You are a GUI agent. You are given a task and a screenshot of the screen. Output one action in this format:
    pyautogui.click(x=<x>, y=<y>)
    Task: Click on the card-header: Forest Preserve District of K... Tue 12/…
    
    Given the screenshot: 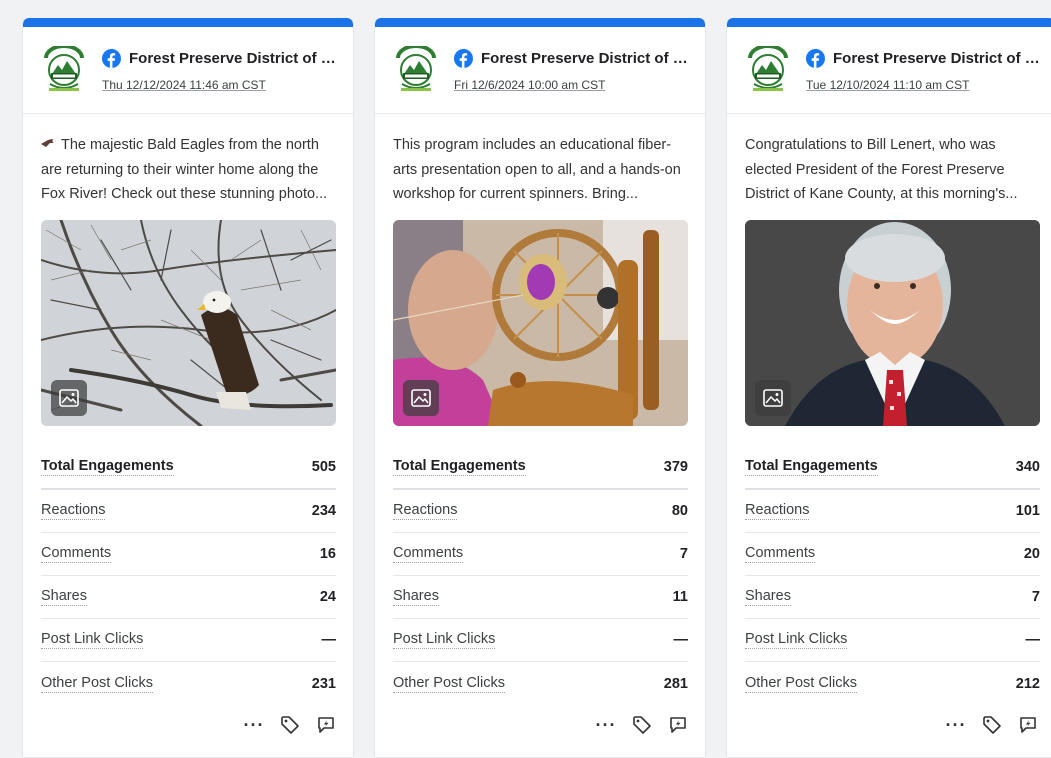 What is the action you would take?
    pyautogui.click(x=889, y=70)
    